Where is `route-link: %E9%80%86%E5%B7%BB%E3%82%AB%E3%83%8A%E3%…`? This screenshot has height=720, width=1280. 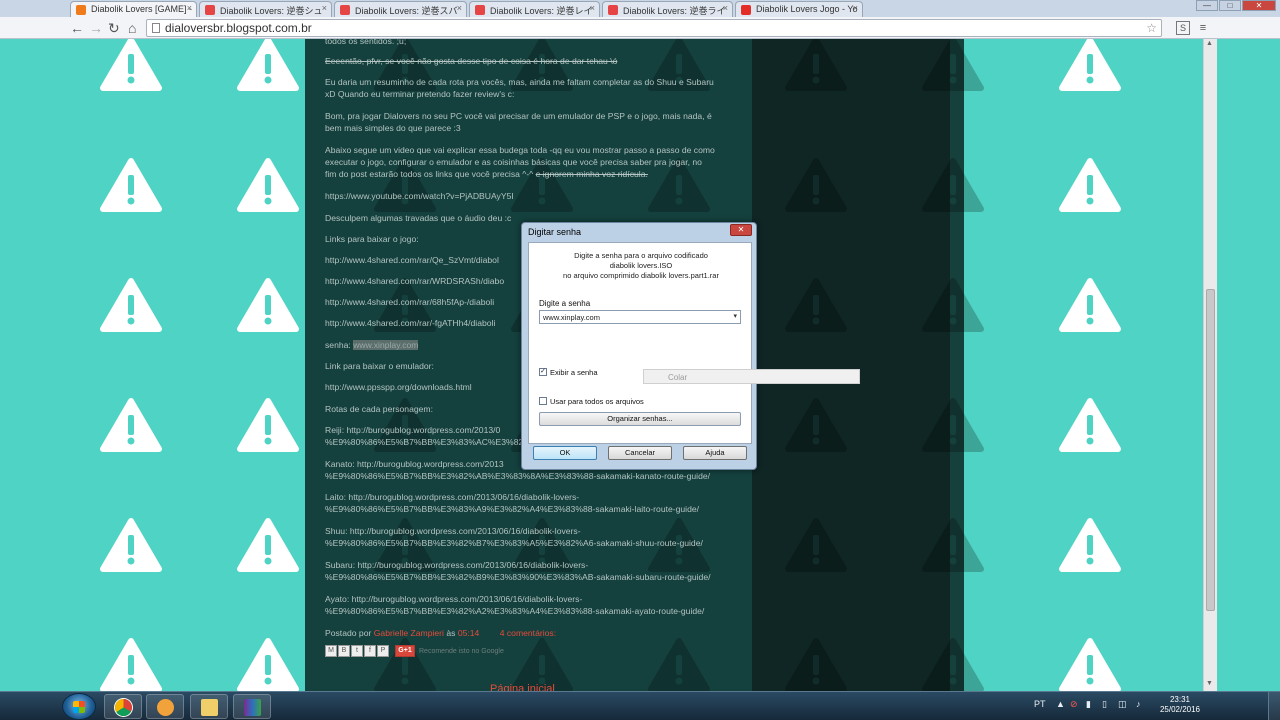
route-link: %E9%80%86%E5%B7%BB%E3%82%AB%E3%83%8A%E3%… is located at coordinates (517, 477).